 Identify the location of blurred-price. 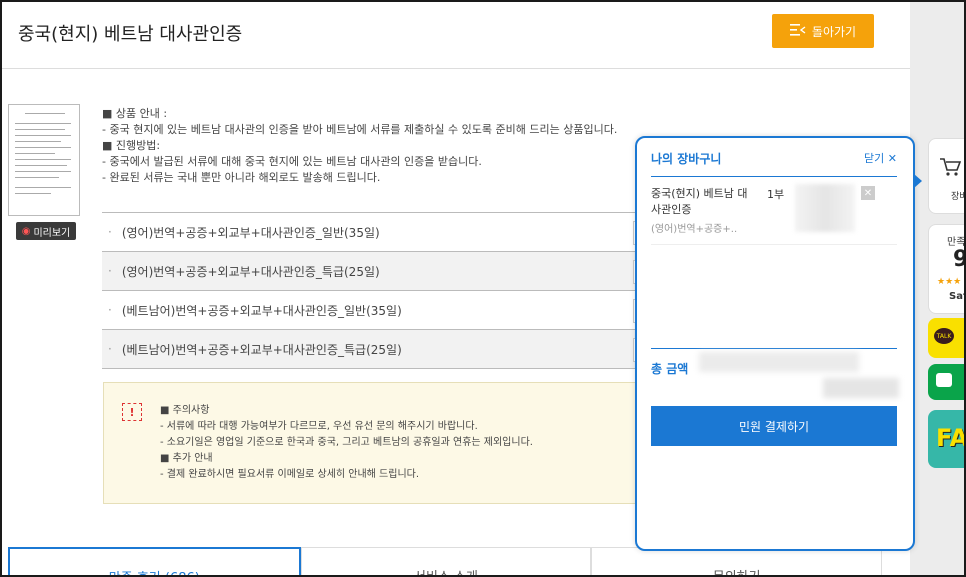
(825, 208).